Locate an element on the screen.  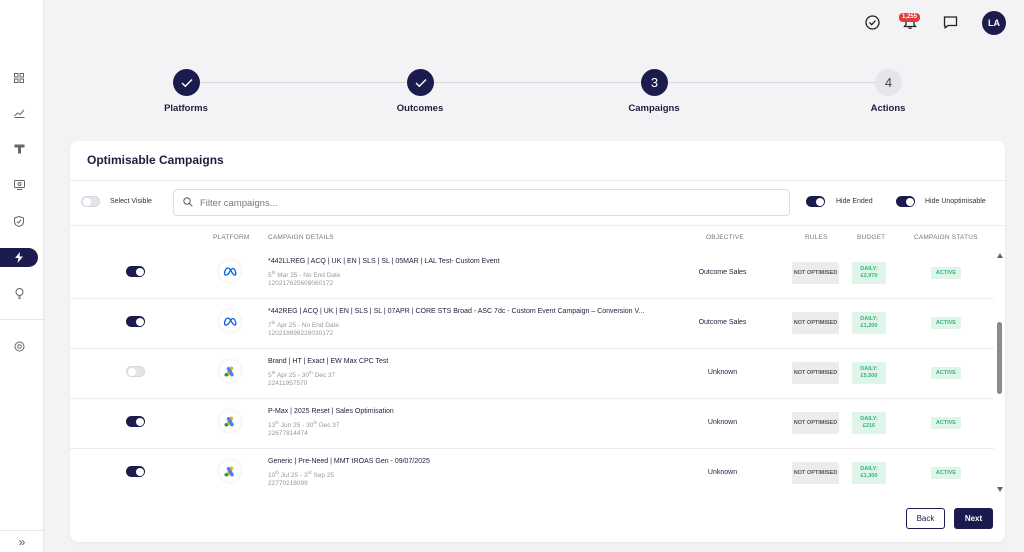
expand-sidebar-button: » is located at coordinates (22, 541).